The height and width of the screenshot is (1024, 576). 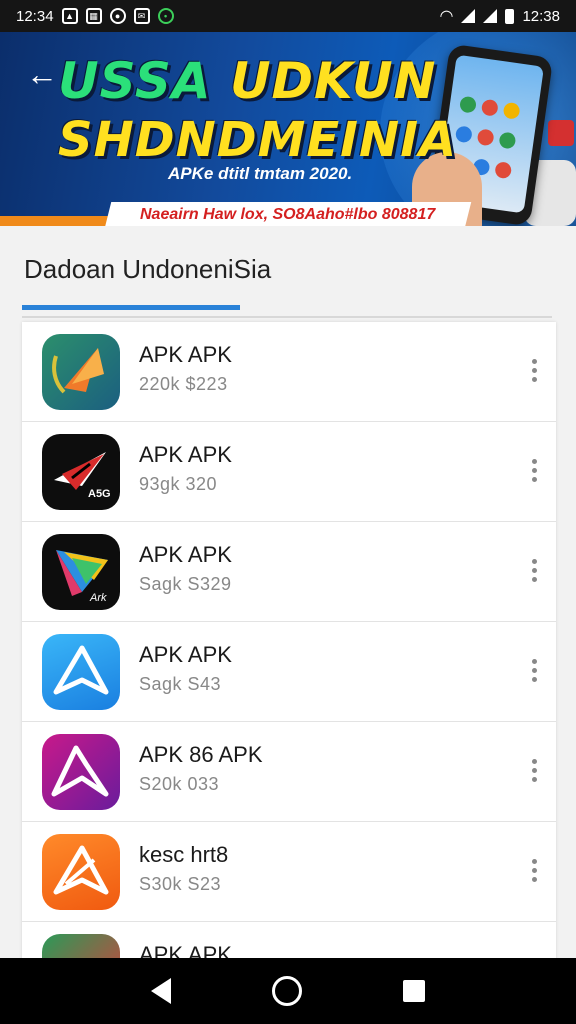 I want to click on list-item: APK APK, so click(x=289, y=942).